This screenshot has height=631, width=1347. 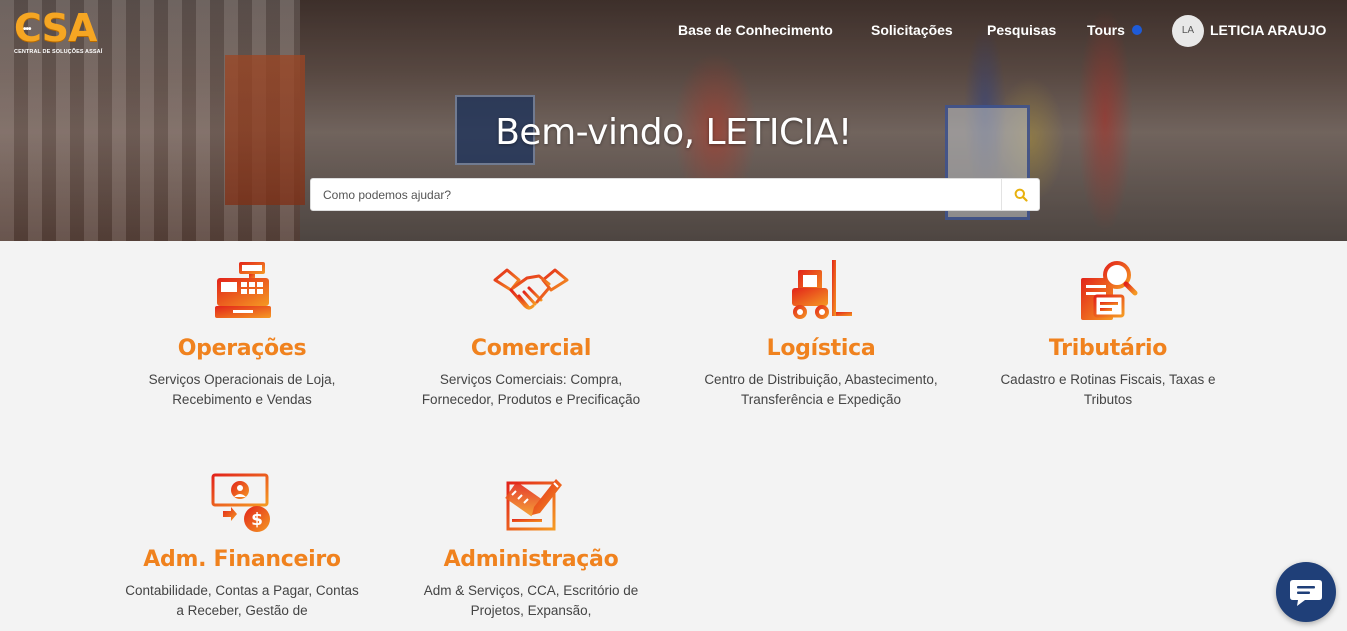 I want to click on chat-button, so click(x=1306, y=592).